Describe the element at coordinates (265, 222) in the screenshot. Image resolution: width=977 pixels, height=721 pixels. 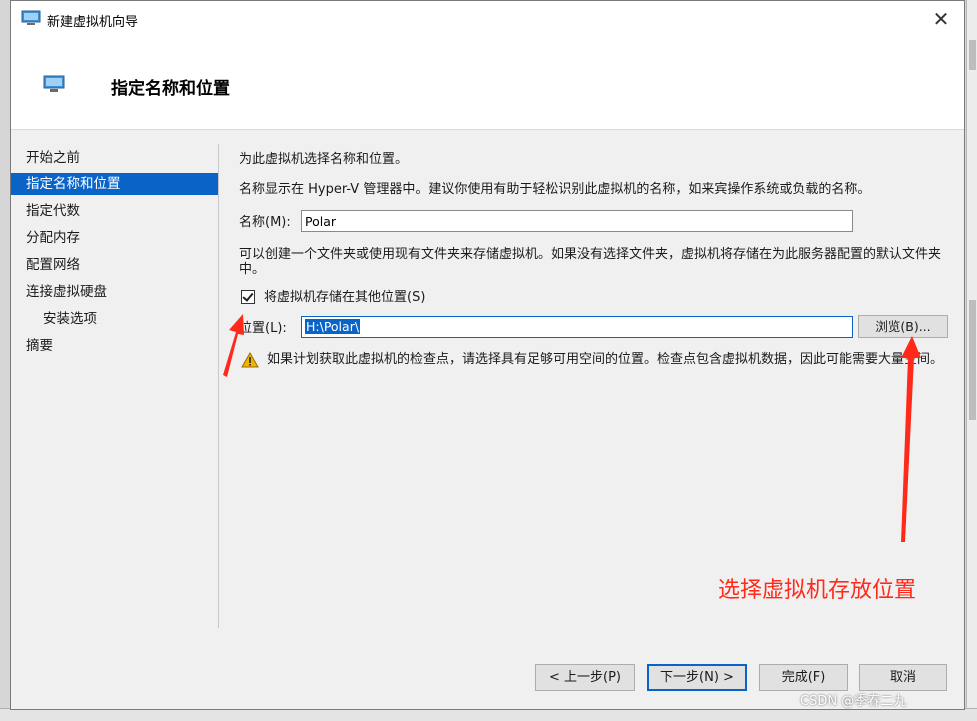
I see `name-label: 名称(M):` at that location.